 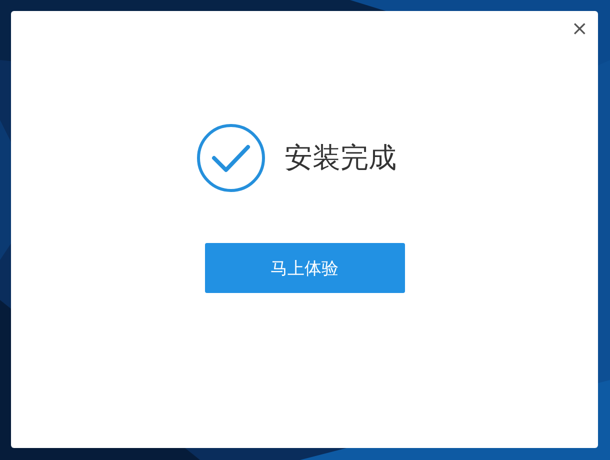 What do you see at coordinates (579, 28) in the screenshot?
I see `close-button: ×` at bounding box center [579, 28].